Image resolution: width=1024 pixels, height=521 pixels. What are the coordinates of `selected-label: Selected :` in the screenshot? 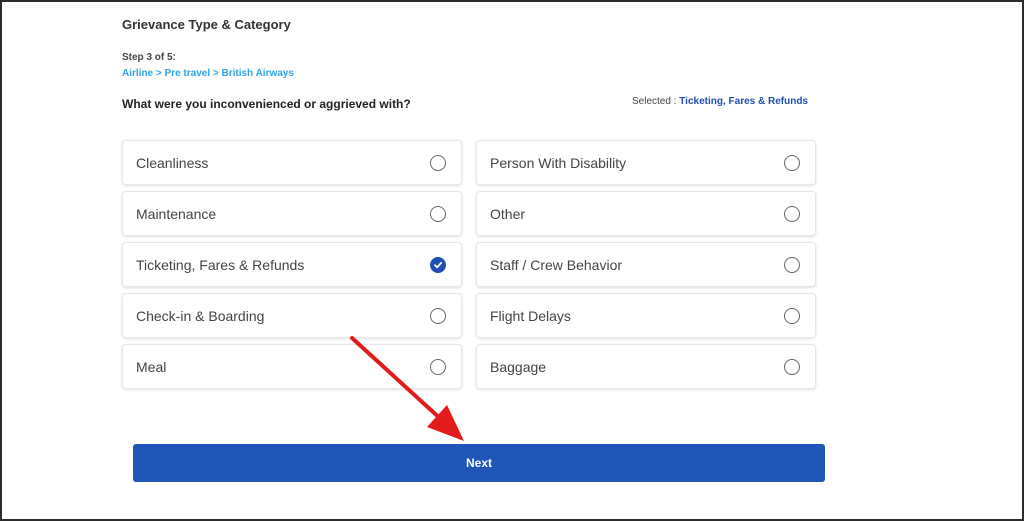 It's located at (655, 101).